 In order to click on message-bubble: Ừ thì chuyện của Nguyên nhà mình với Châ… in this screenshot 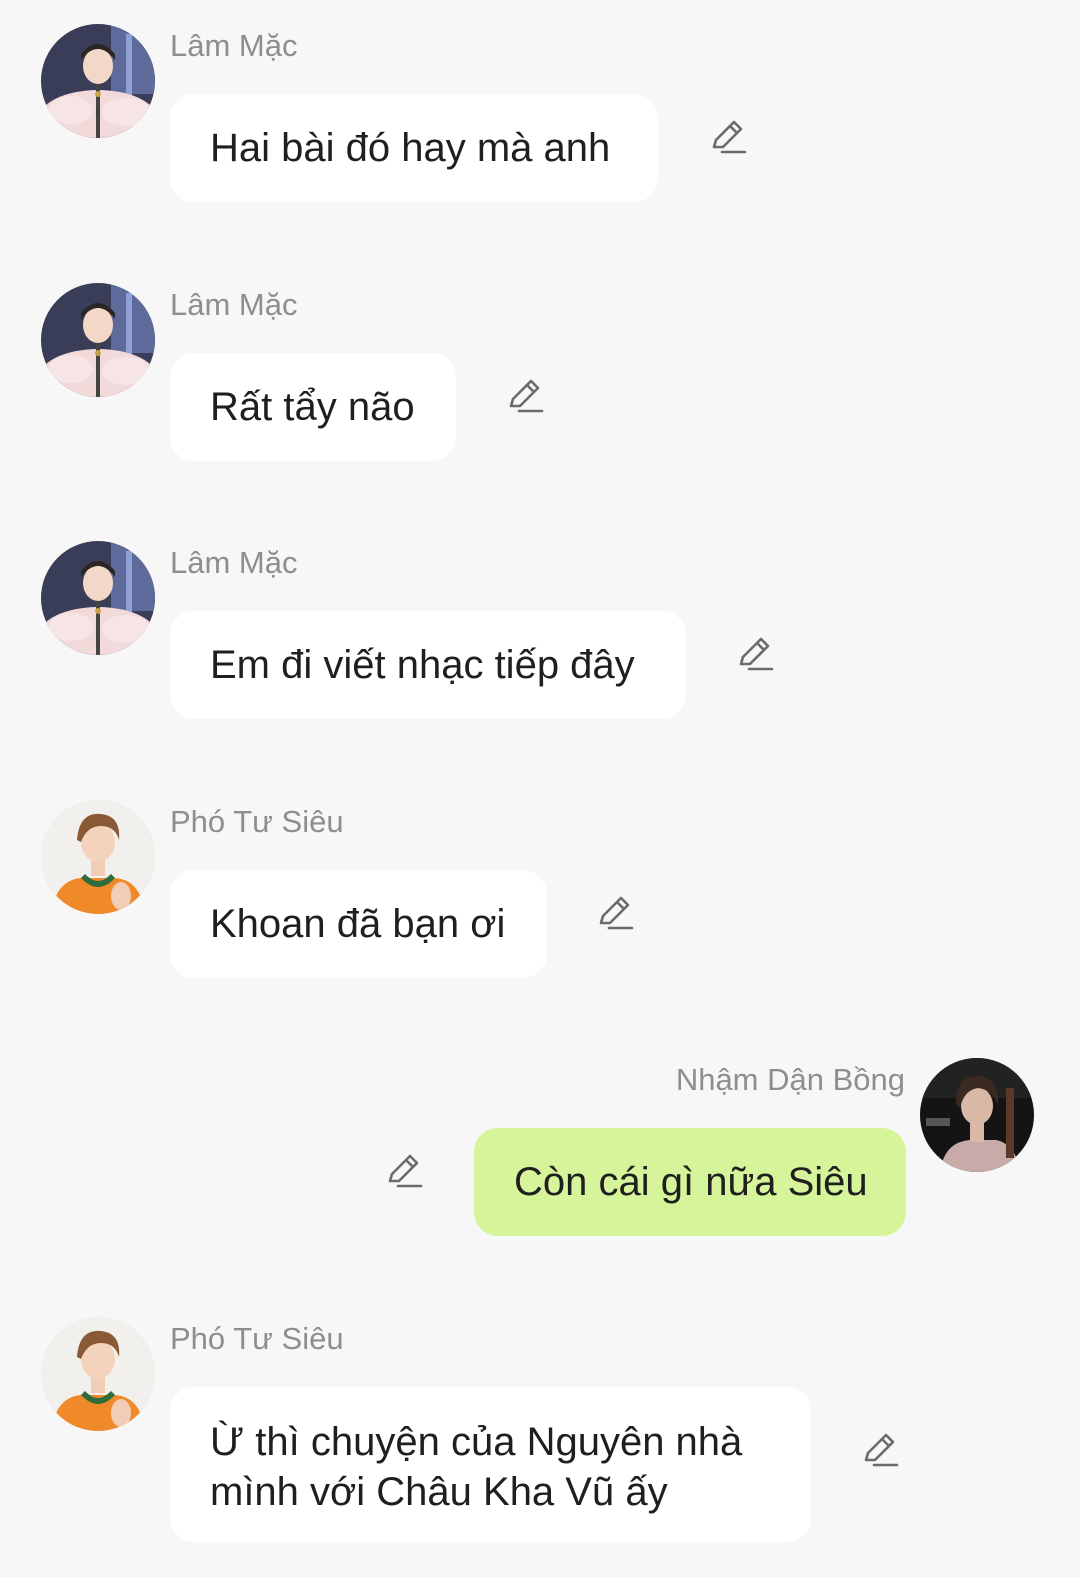, I will do `click(490, 1464)`.